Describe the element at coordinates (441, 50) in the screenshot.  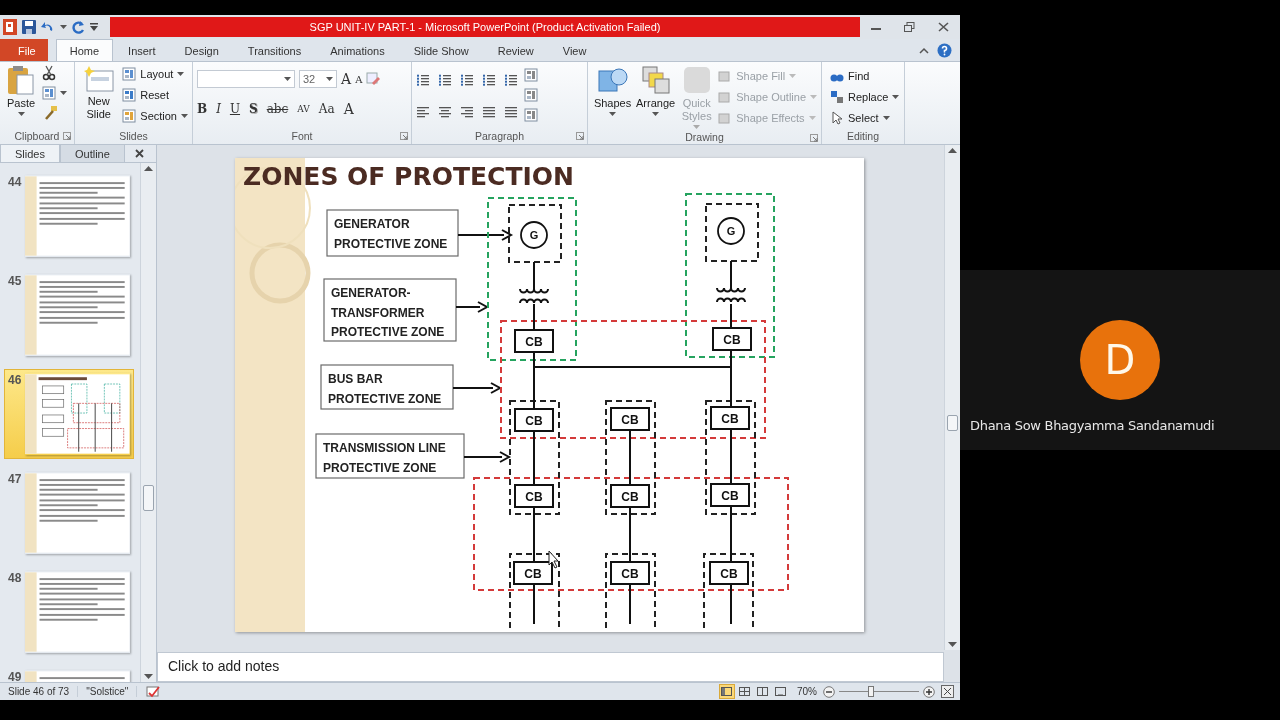
I see `ribbon-tab: Slide Show` at that location.